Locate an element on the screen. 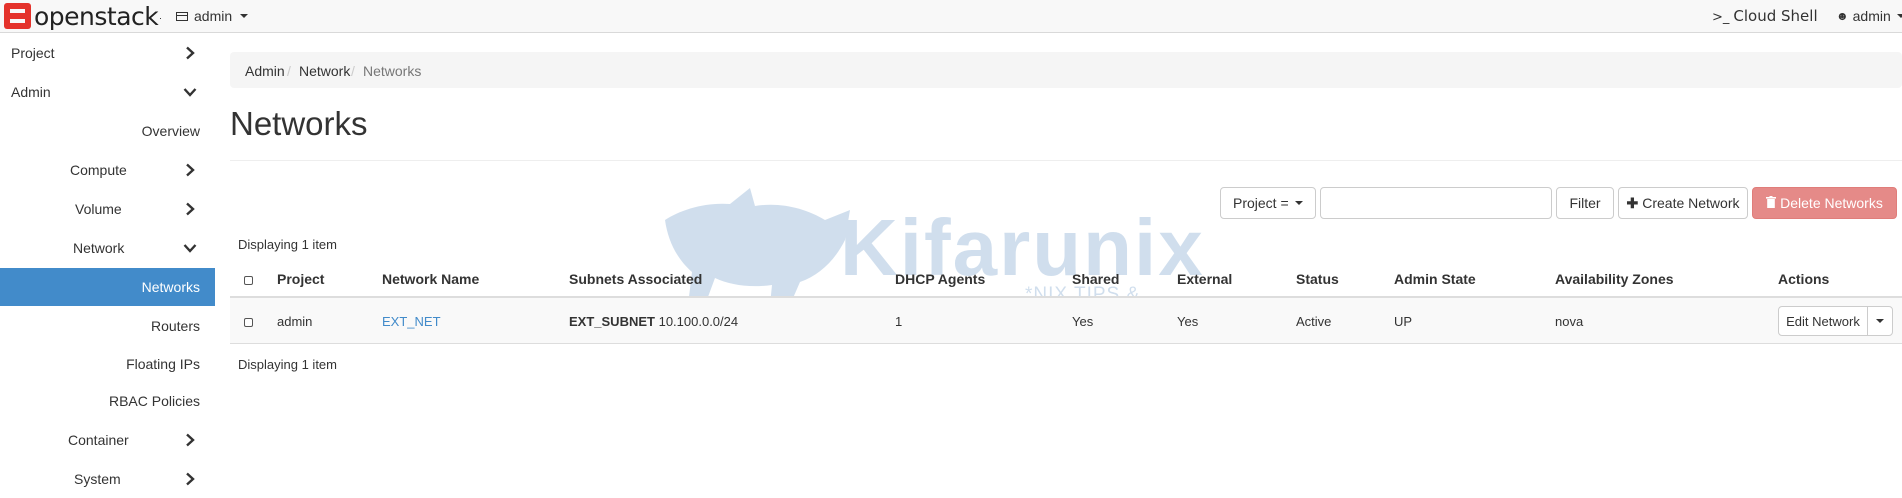  cell-project: admin is located at coordinates (295, 321).